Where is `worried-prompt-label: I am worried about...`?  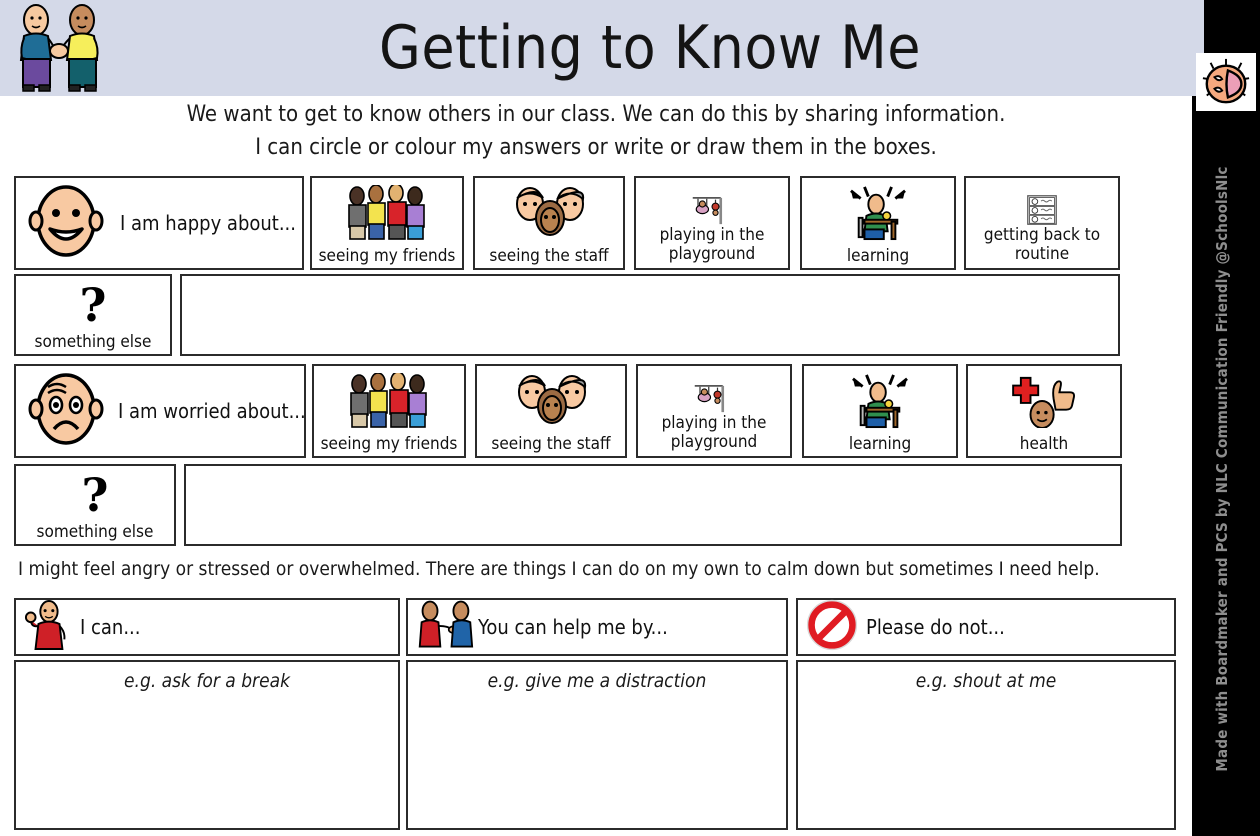 worried-prompt-label: I am worried about... is located at coordinates (212, 411).